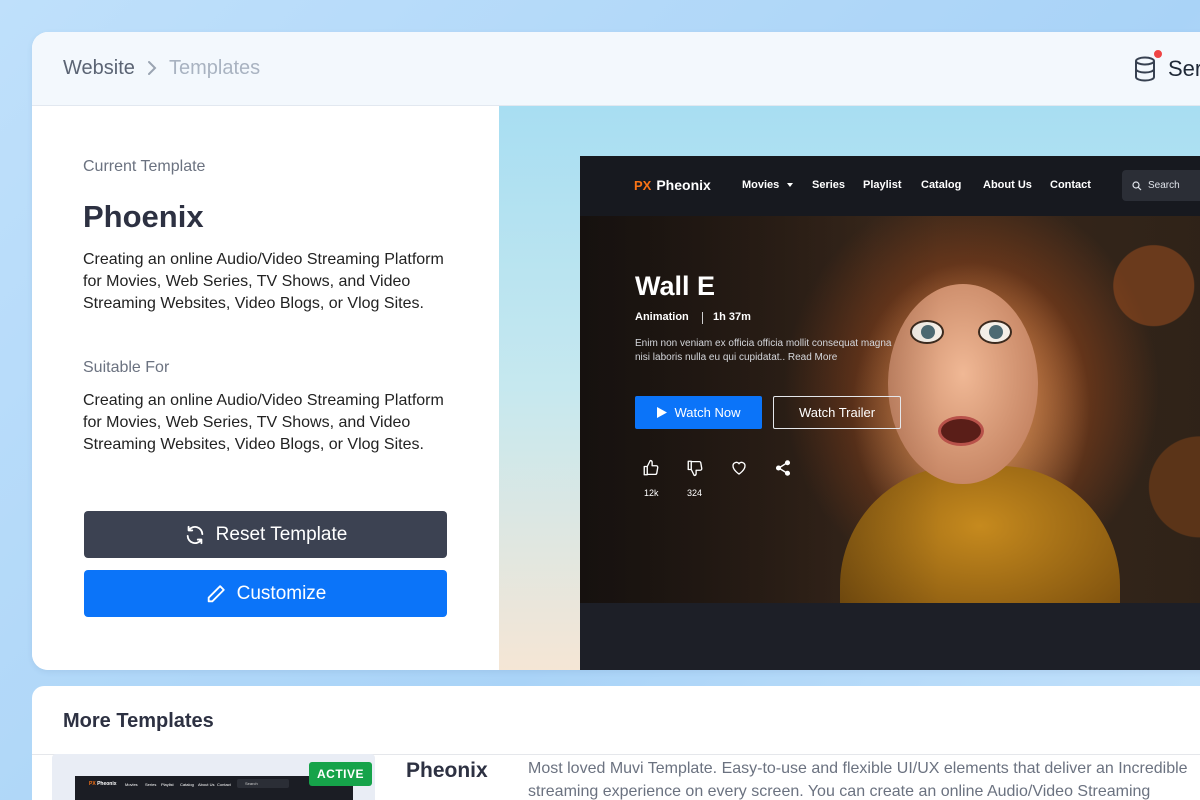 The width and height of the screenshot is (1200, 800). What do you see at coordinates (341, 774) in the screenshot?
I see `active-badge: ACTIVE` at bounding box center [341, 774].